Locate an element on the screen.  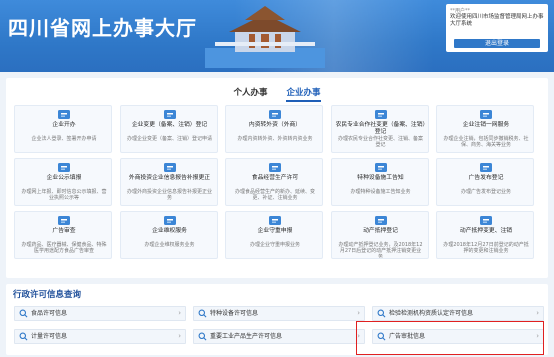
service-title: 动产抵押登记 is located at coordinates (380, 231).